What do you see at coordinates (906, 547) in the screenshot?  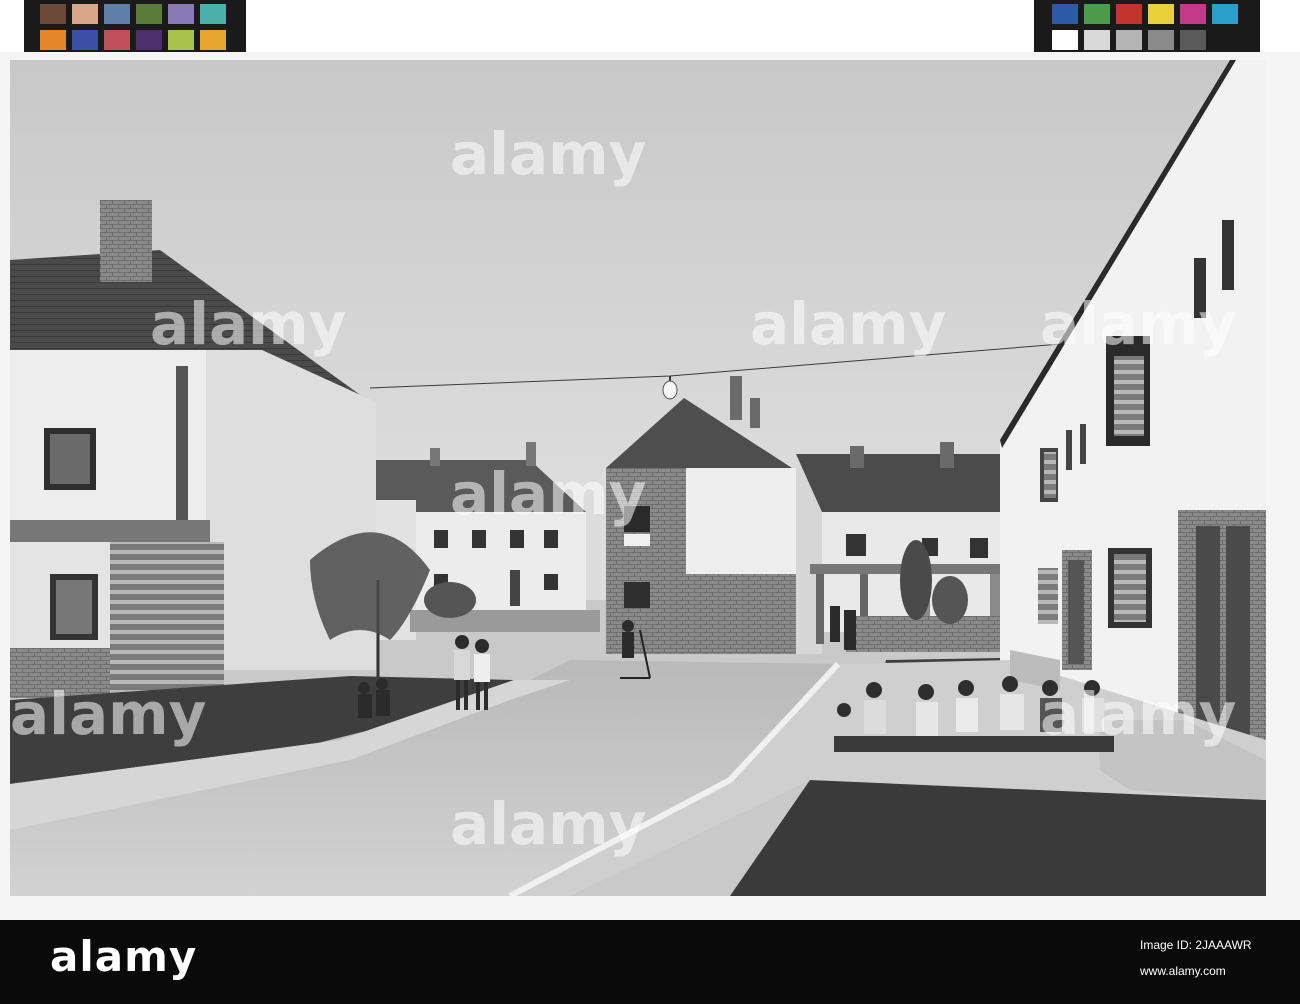 I see `right-center-houses` at bounding box center [906, 547].